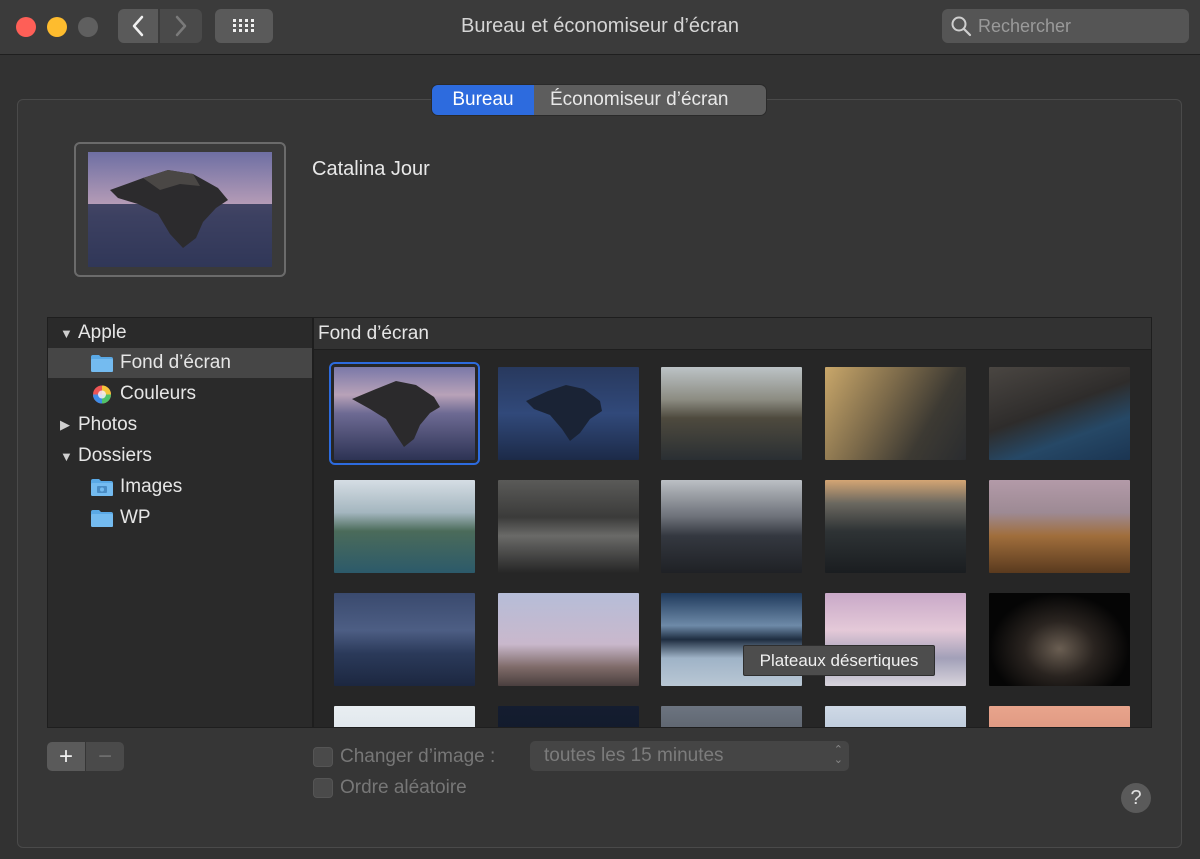 This screenshot has width=1200, height=859. Describe the element at coordinates (634, 755) in the screenshot. I see `interval-value: toutes les 15 minutes` at that location.